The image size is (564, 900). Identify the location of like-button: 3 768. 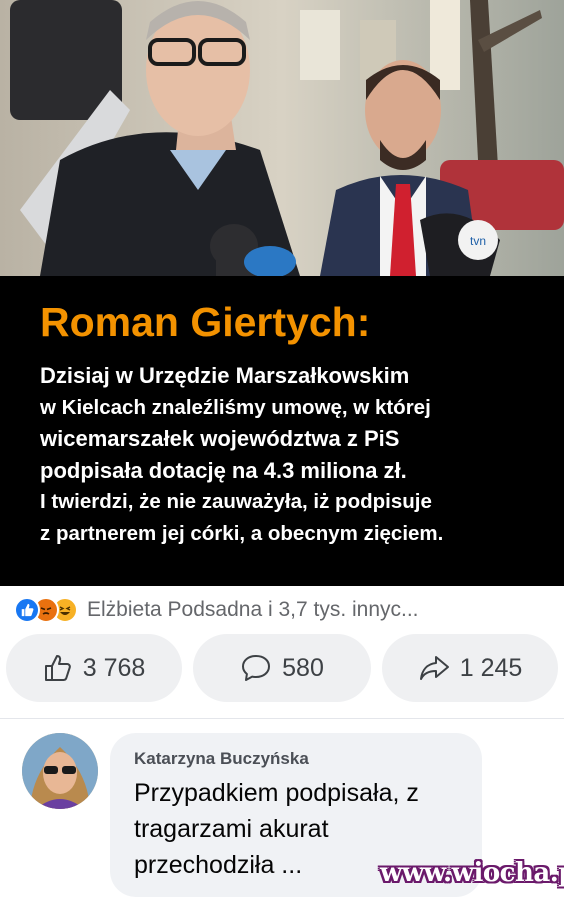
(94, 668).